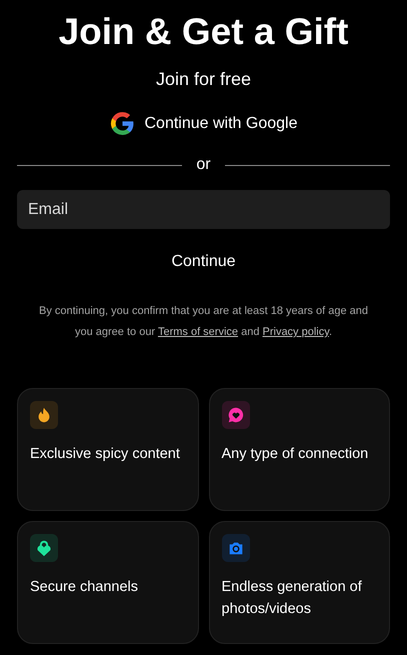 The width and height of the screenshot is (407, 655). Describe the element at coordinates (203, 209) in the screenshot. I see `email-field: Email` at that location.